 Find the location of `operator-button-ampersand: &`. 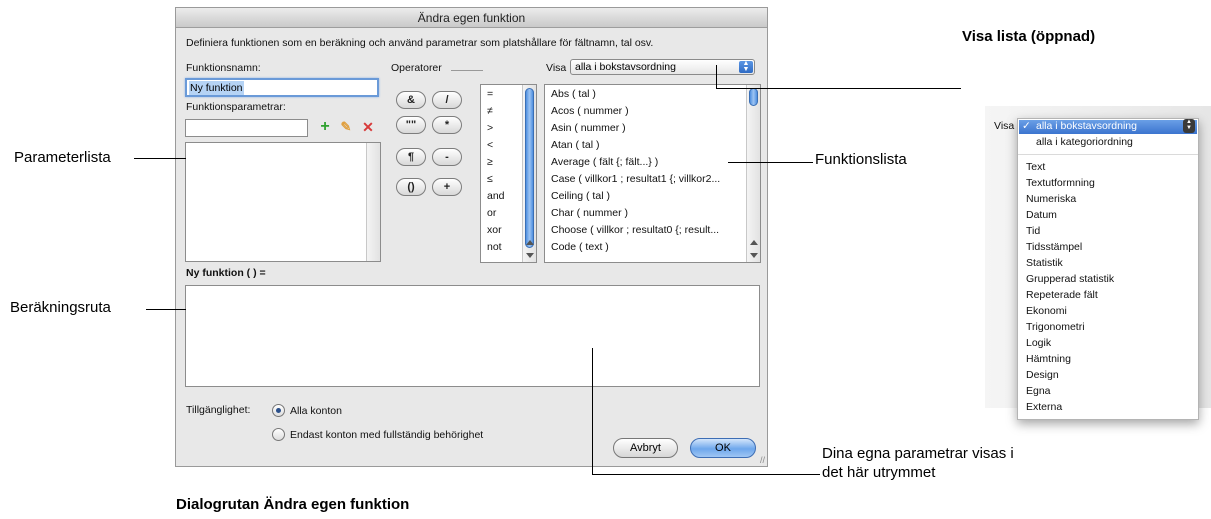

operator-button-ampersand: & is located at coordinates (411, 100).